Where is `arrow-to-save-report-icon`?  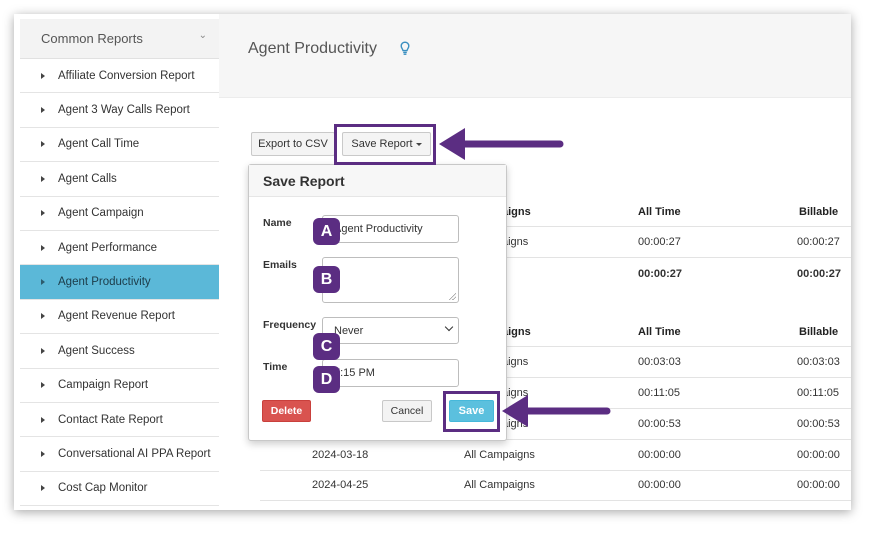 arrow-to-save-report-icon is located at coordinates (501, 144).